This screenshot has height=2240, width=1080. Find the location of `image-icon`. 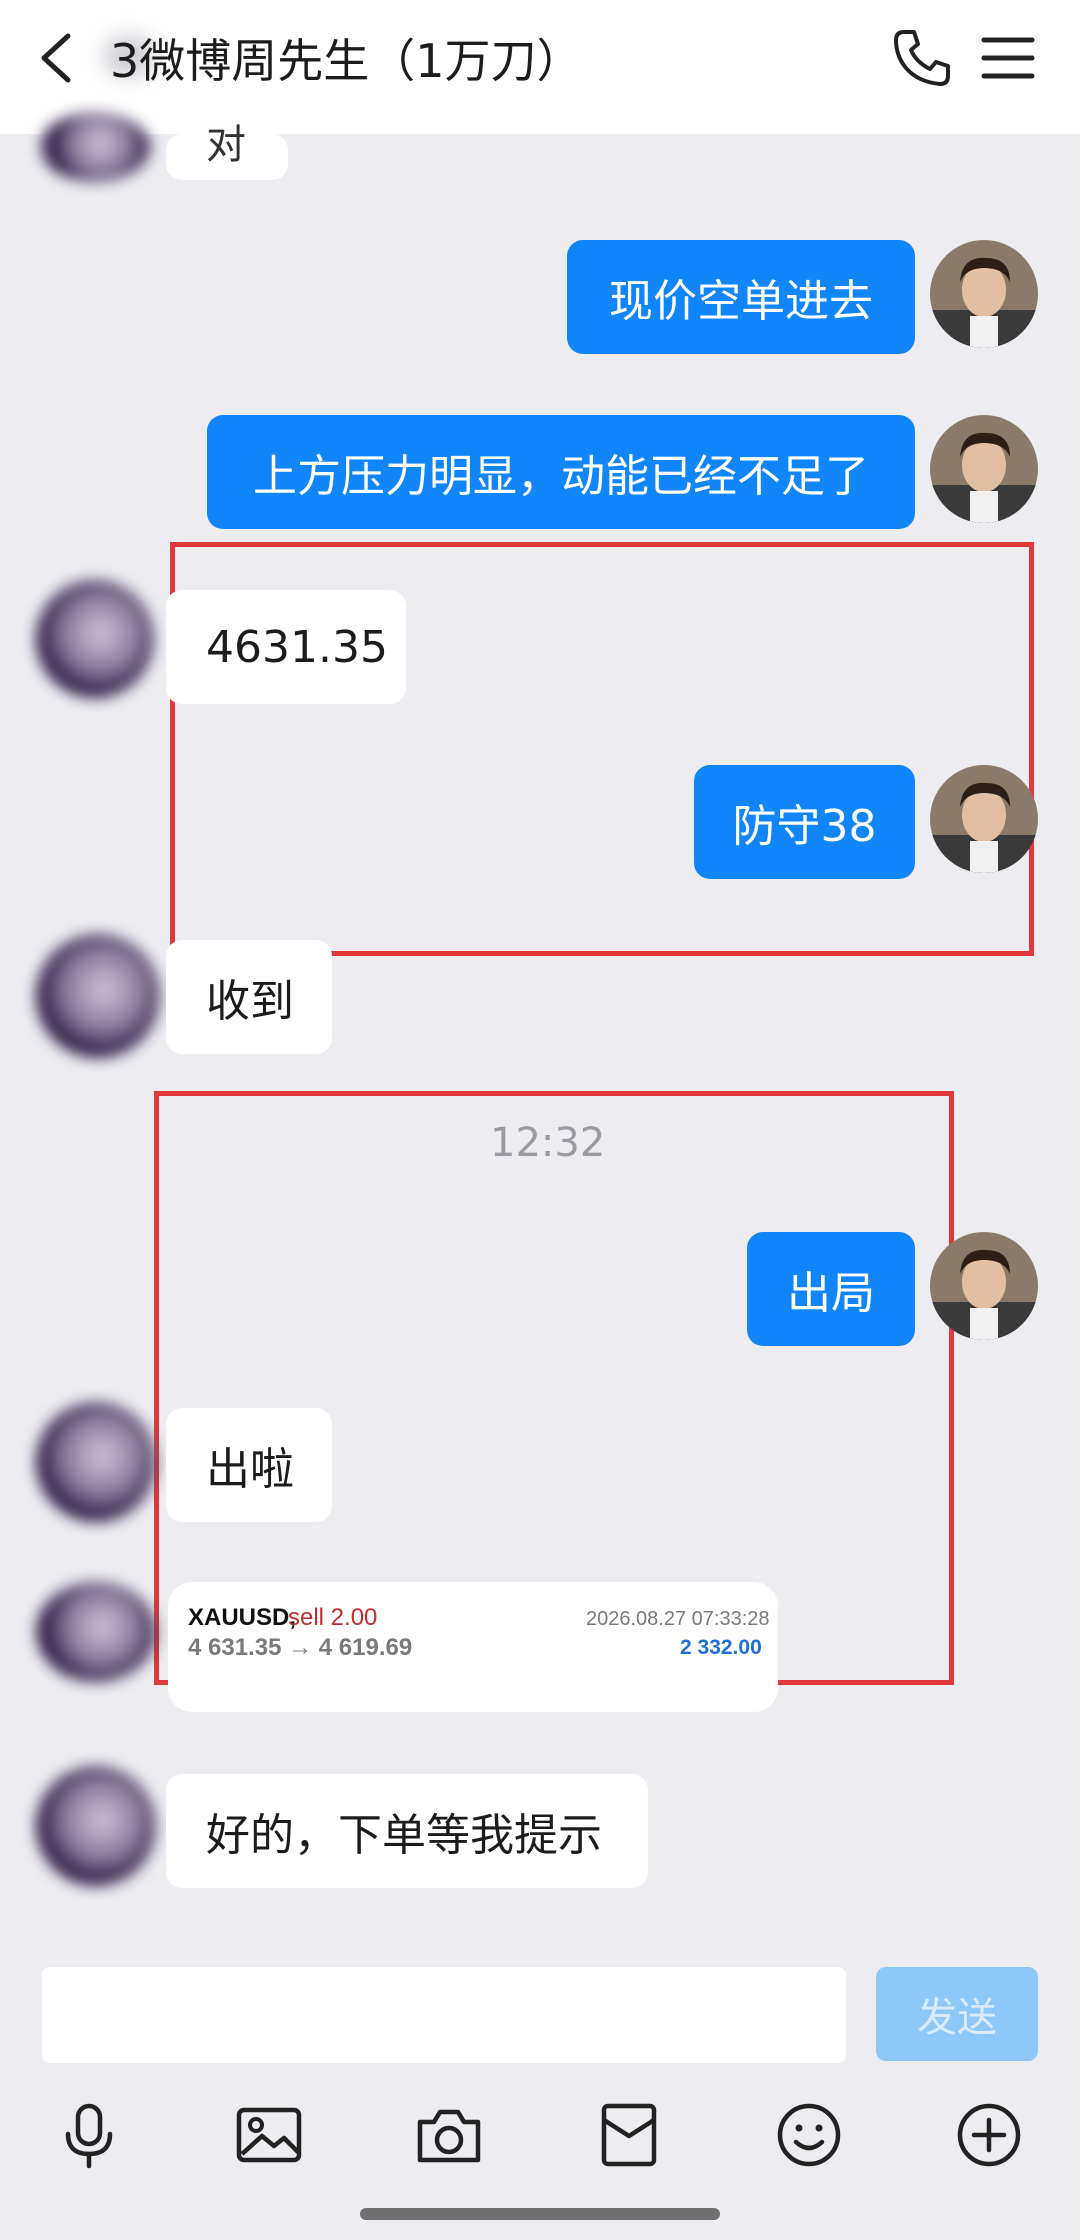

image-icon is located at coordinates (269, 2135).